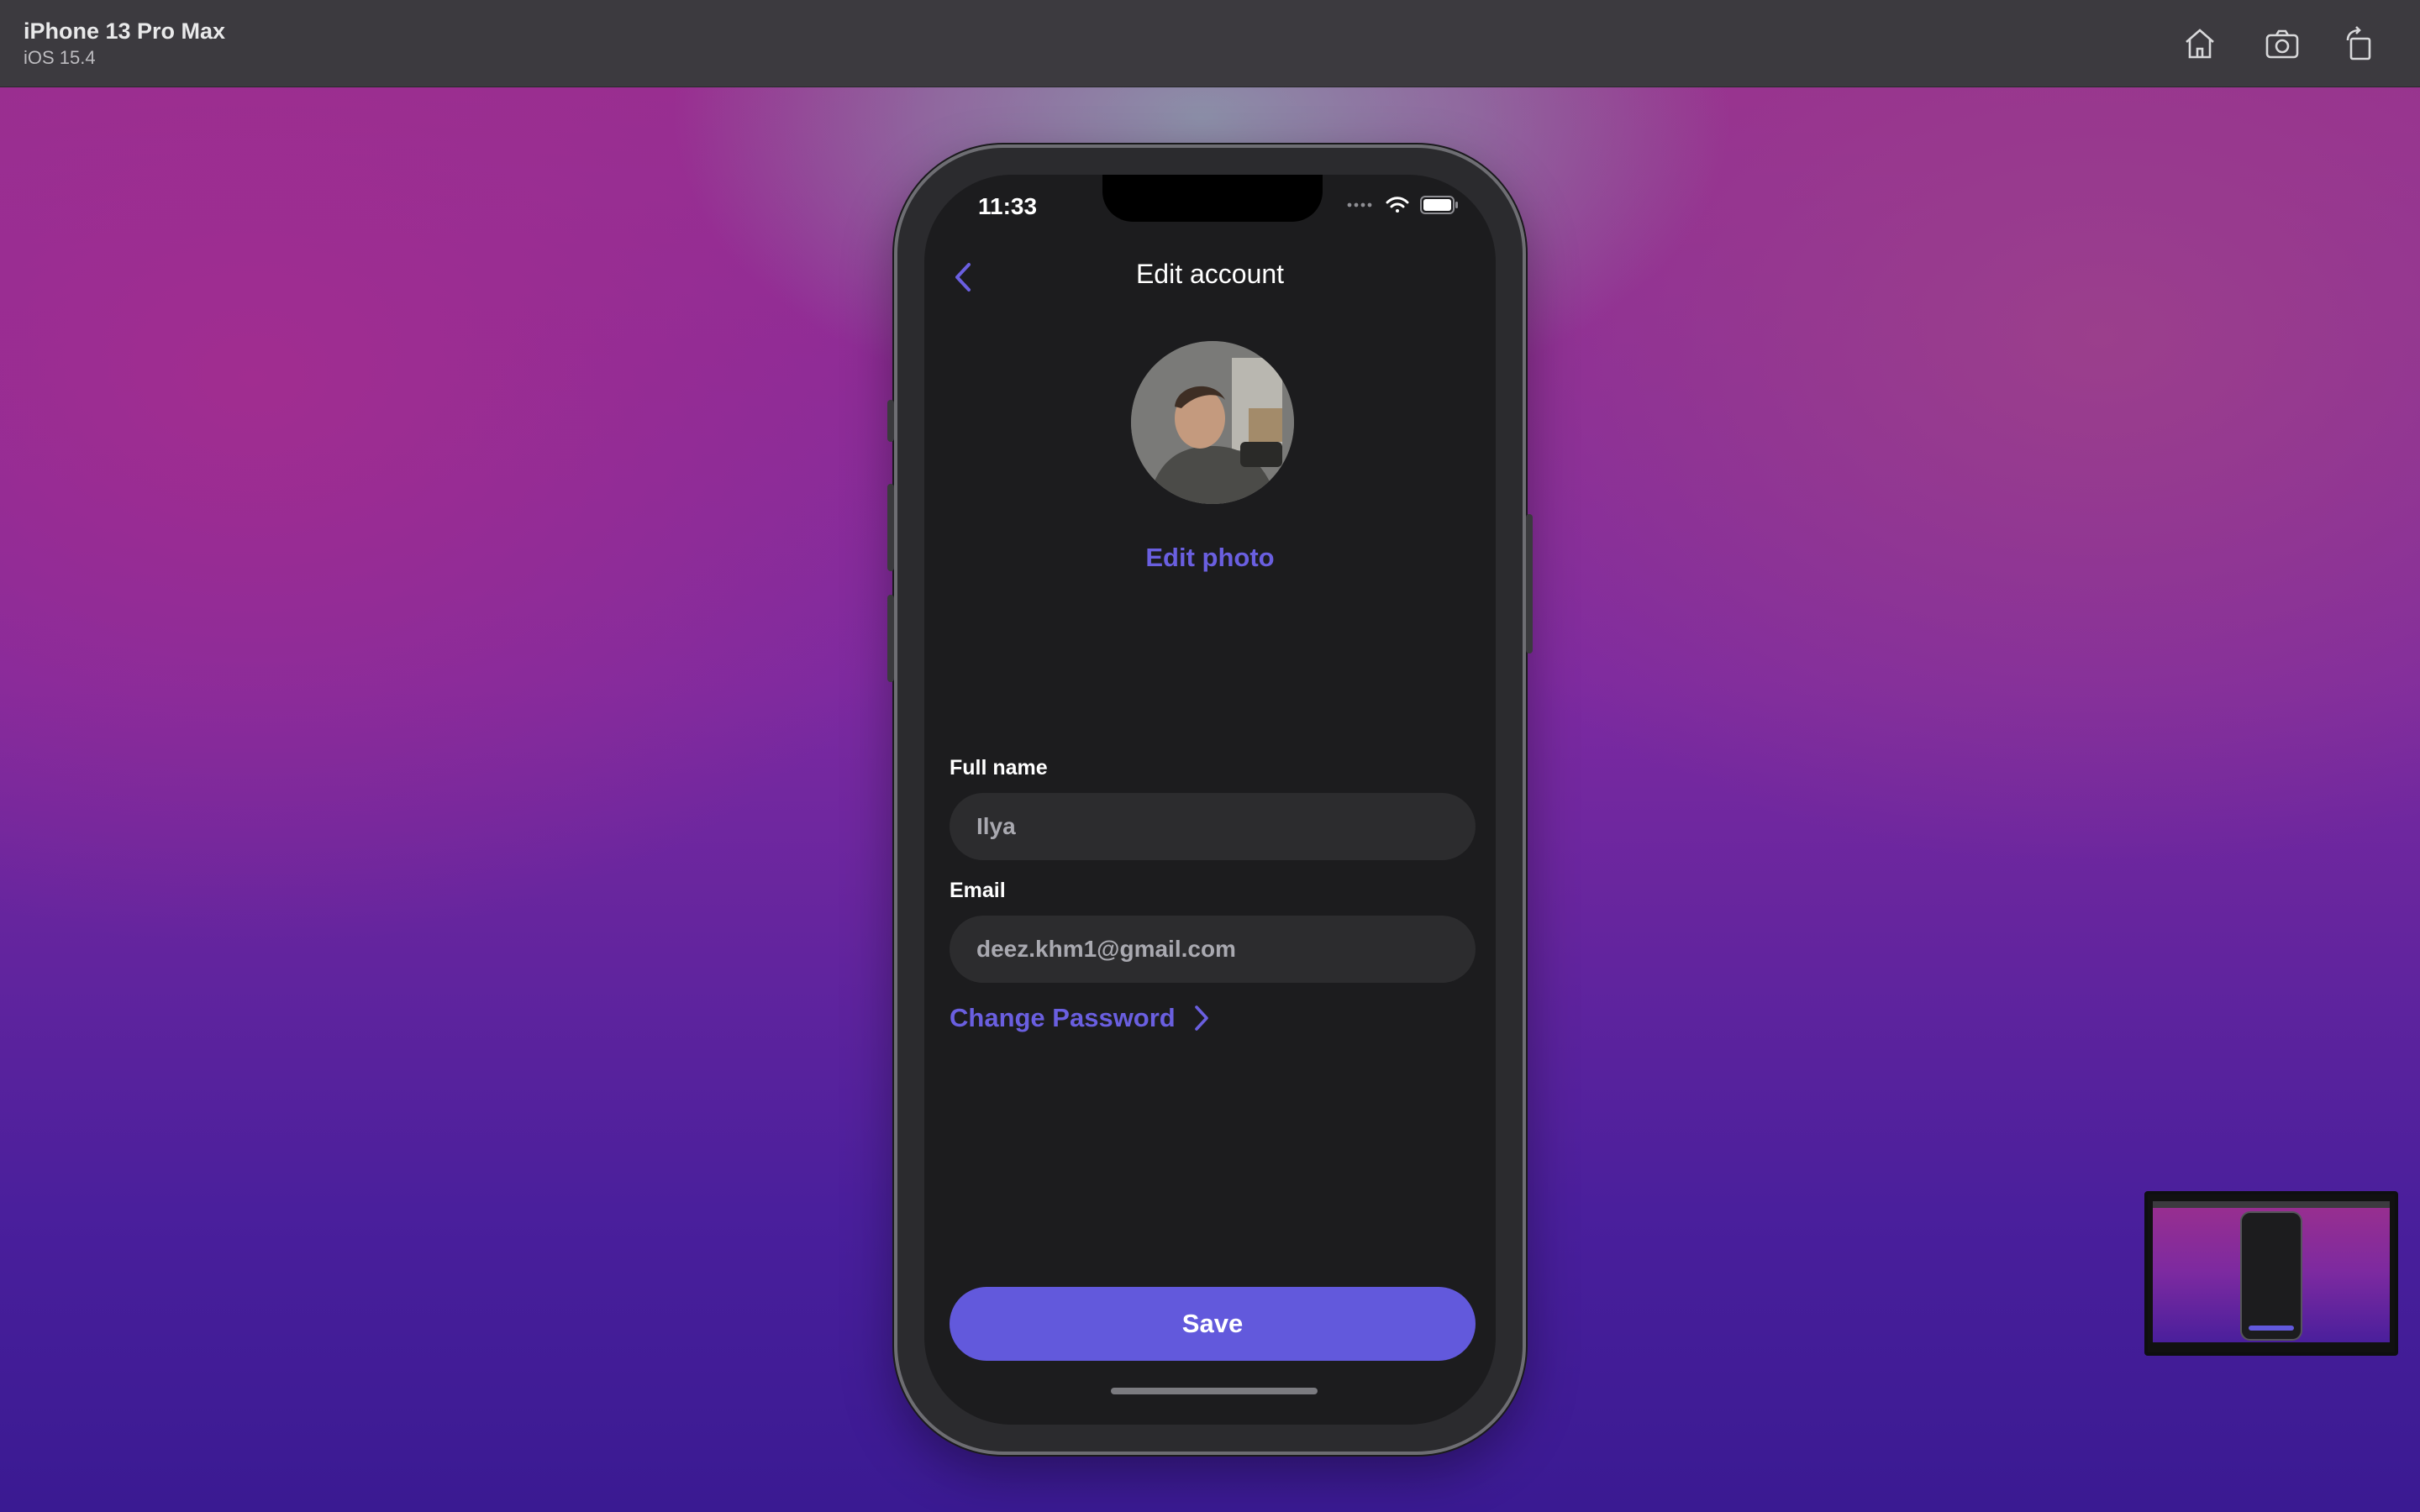 Image resolution: width=2420 pixels, height=1512 pixels. I want to click on profile-photo, so click(1212, 422).